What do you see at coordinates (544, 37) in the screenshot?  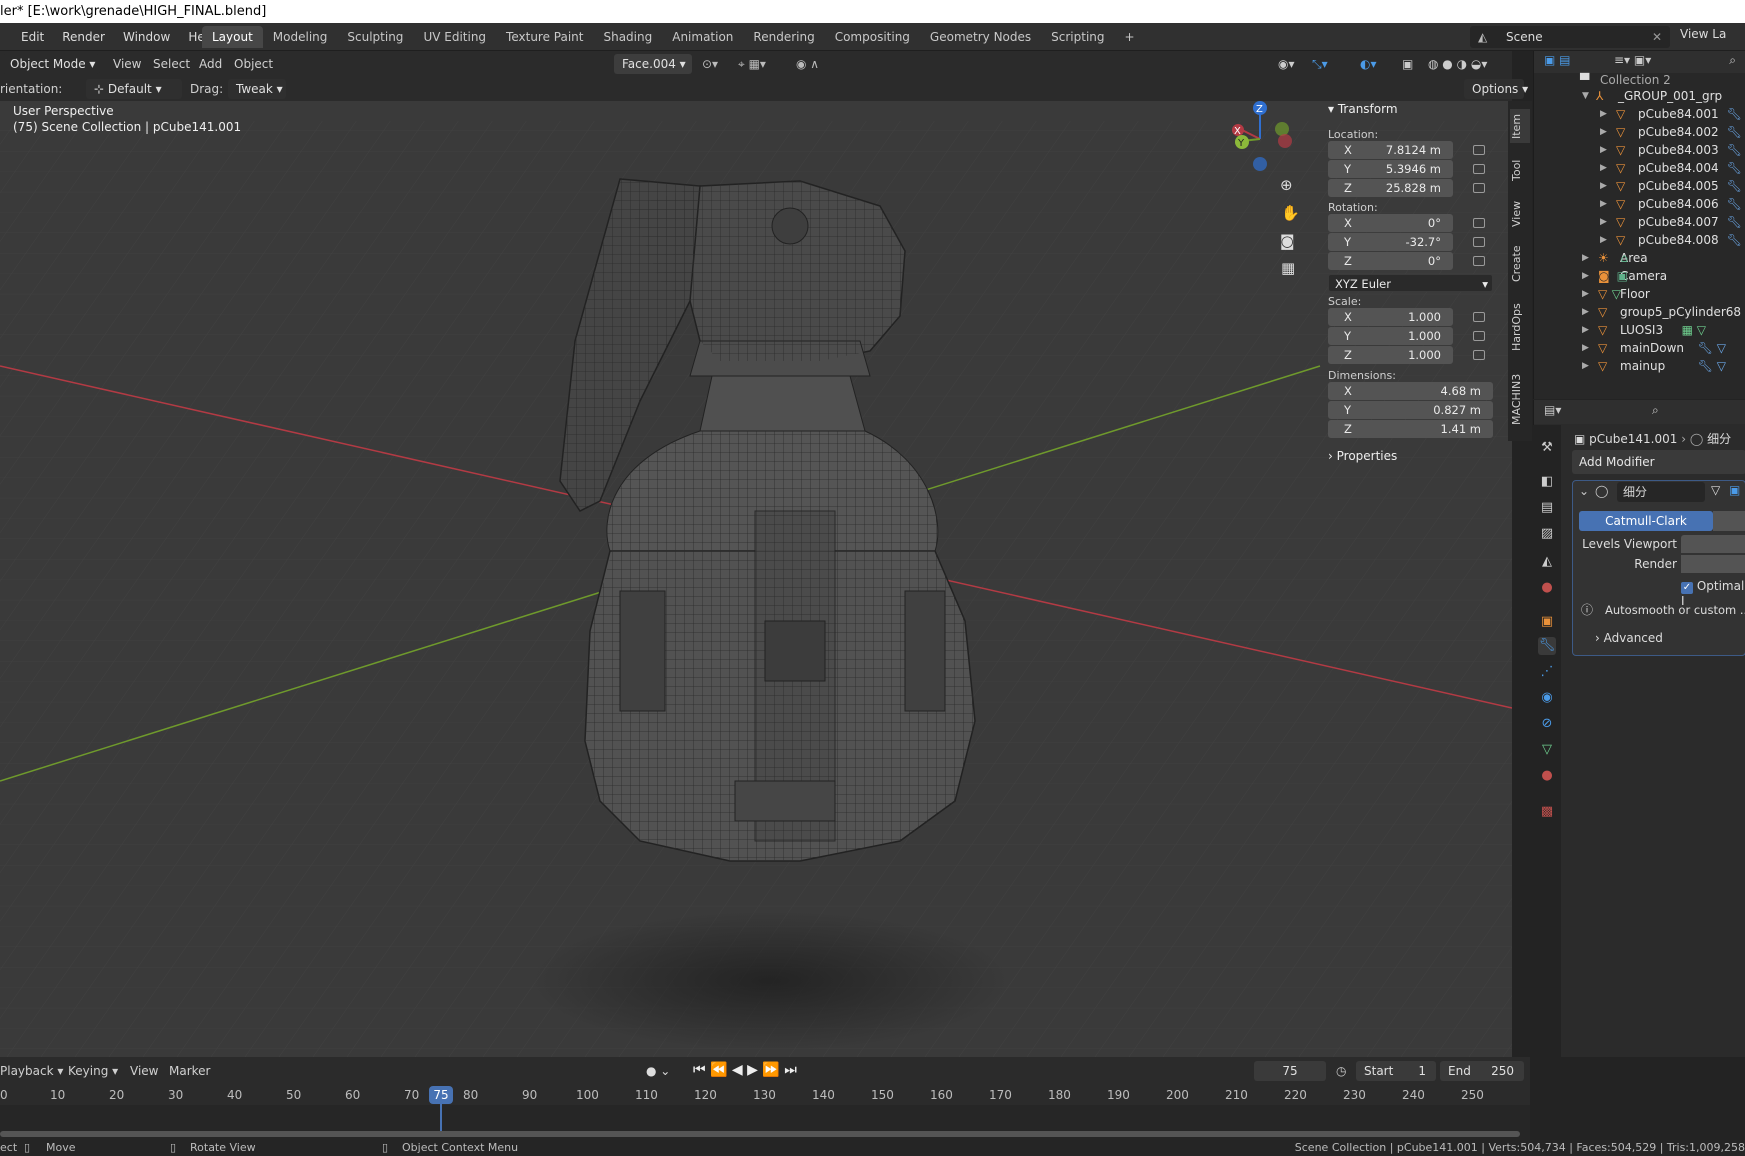 I see `tab-texture-paint: Texture Paint` at bounding box center [544, 37].